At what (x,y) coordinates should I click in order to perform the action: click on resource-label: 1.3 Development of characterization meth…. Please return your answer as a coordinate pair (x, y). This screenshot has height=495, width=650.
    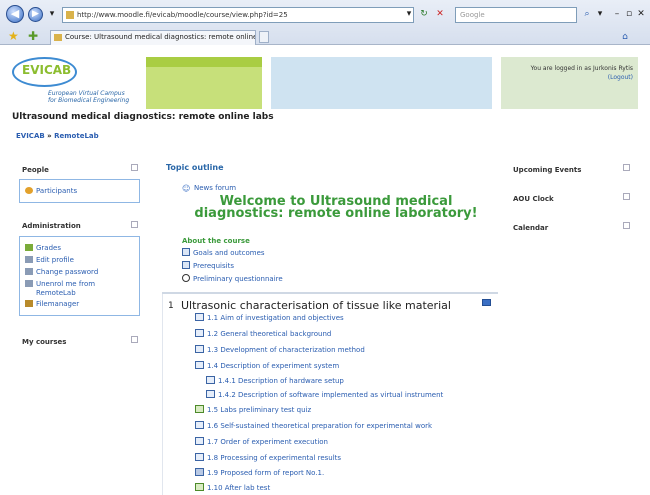
    Looking at the image, I should click on (286, 350).